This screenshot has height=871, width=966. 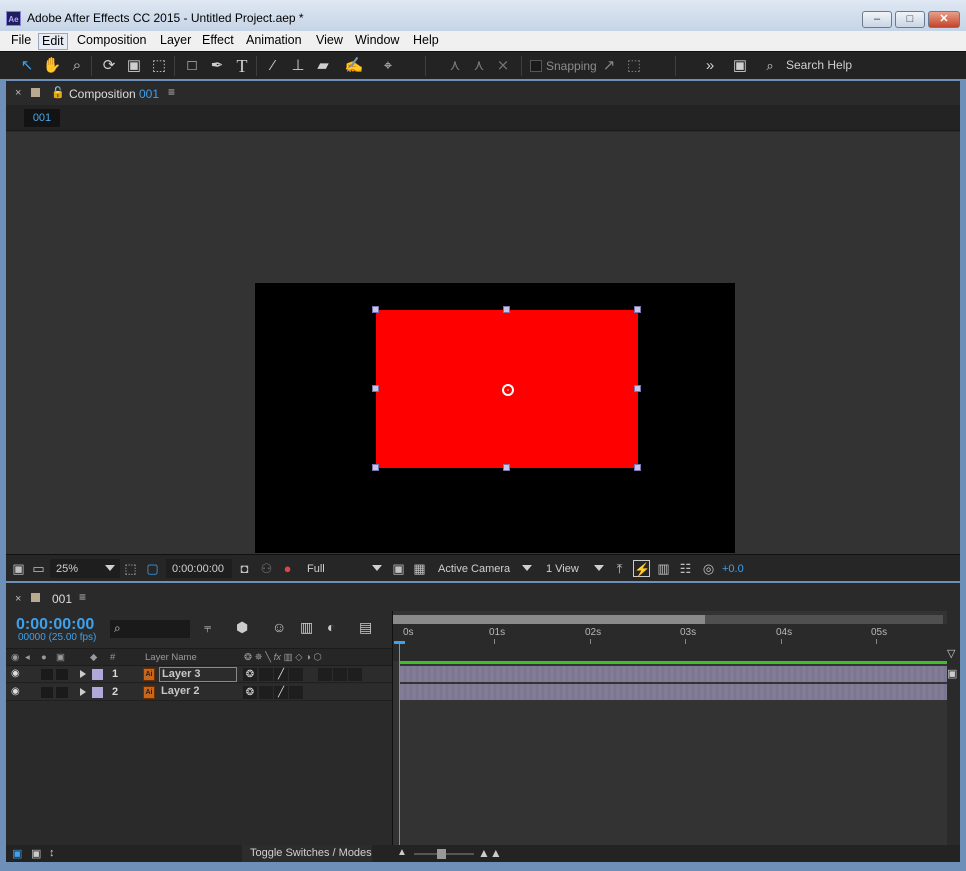 I want to click on graph-editor-icon: ▤, so click(x=365, y=627).